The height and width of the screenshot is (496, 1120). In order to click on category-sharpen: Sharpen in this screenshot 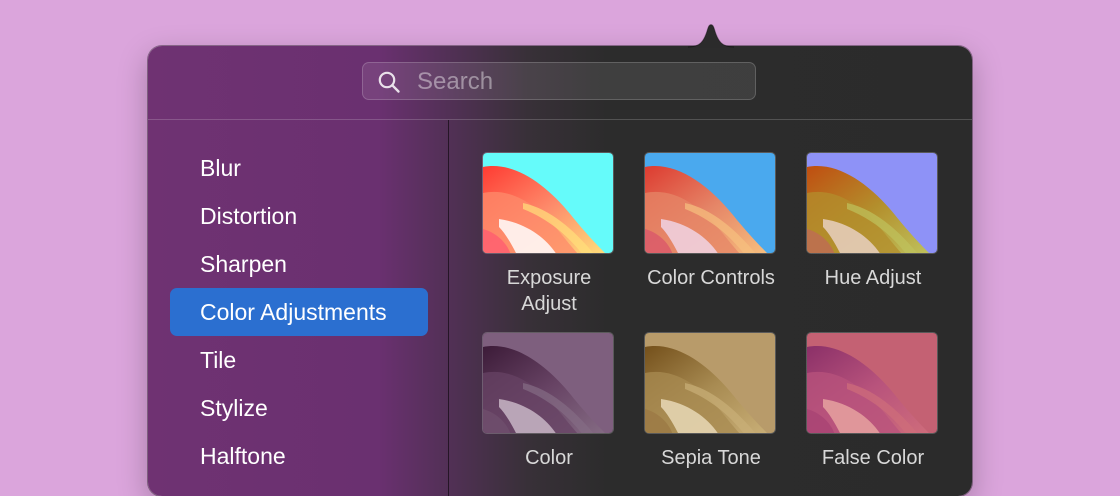, I will do `click(299, 264)`.